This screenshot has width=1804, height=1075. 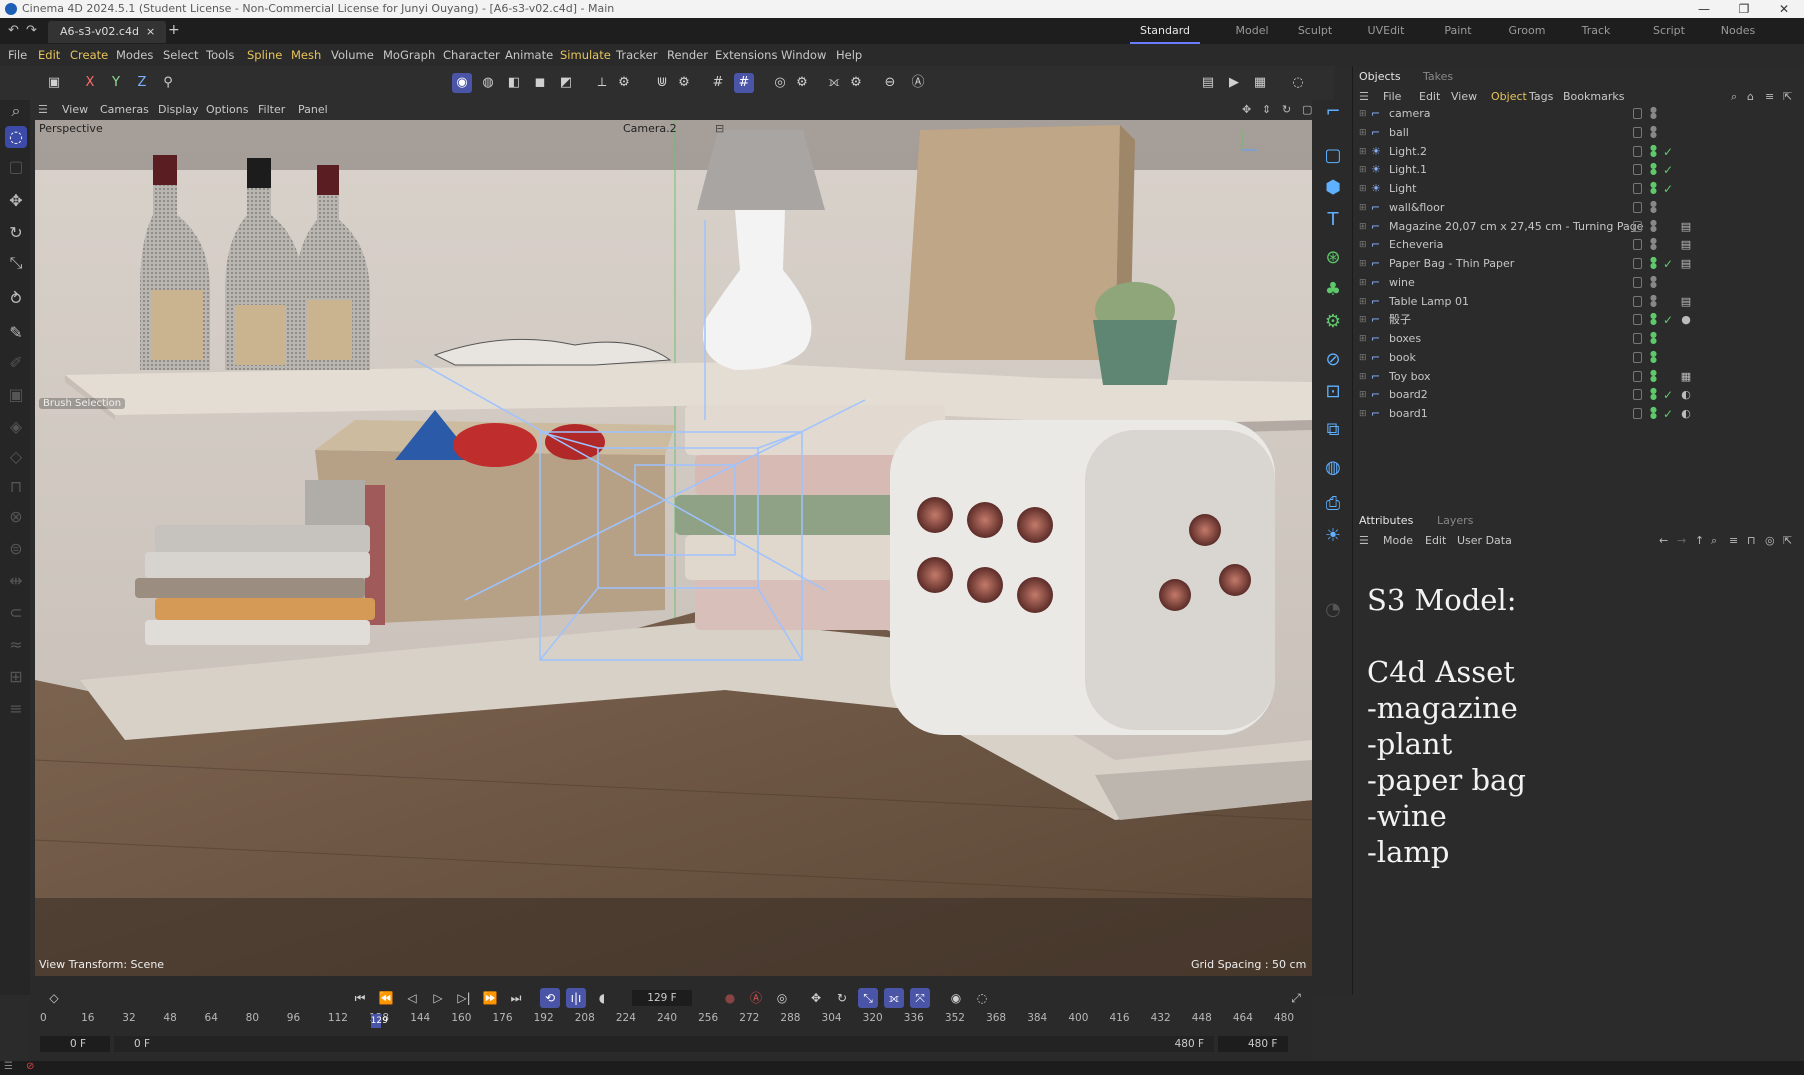 What do you see at coordinates (1364, 541) in the screenshot?
I see `attributes-hamburger-icon: ☰` at bounding box center [1364, 541].